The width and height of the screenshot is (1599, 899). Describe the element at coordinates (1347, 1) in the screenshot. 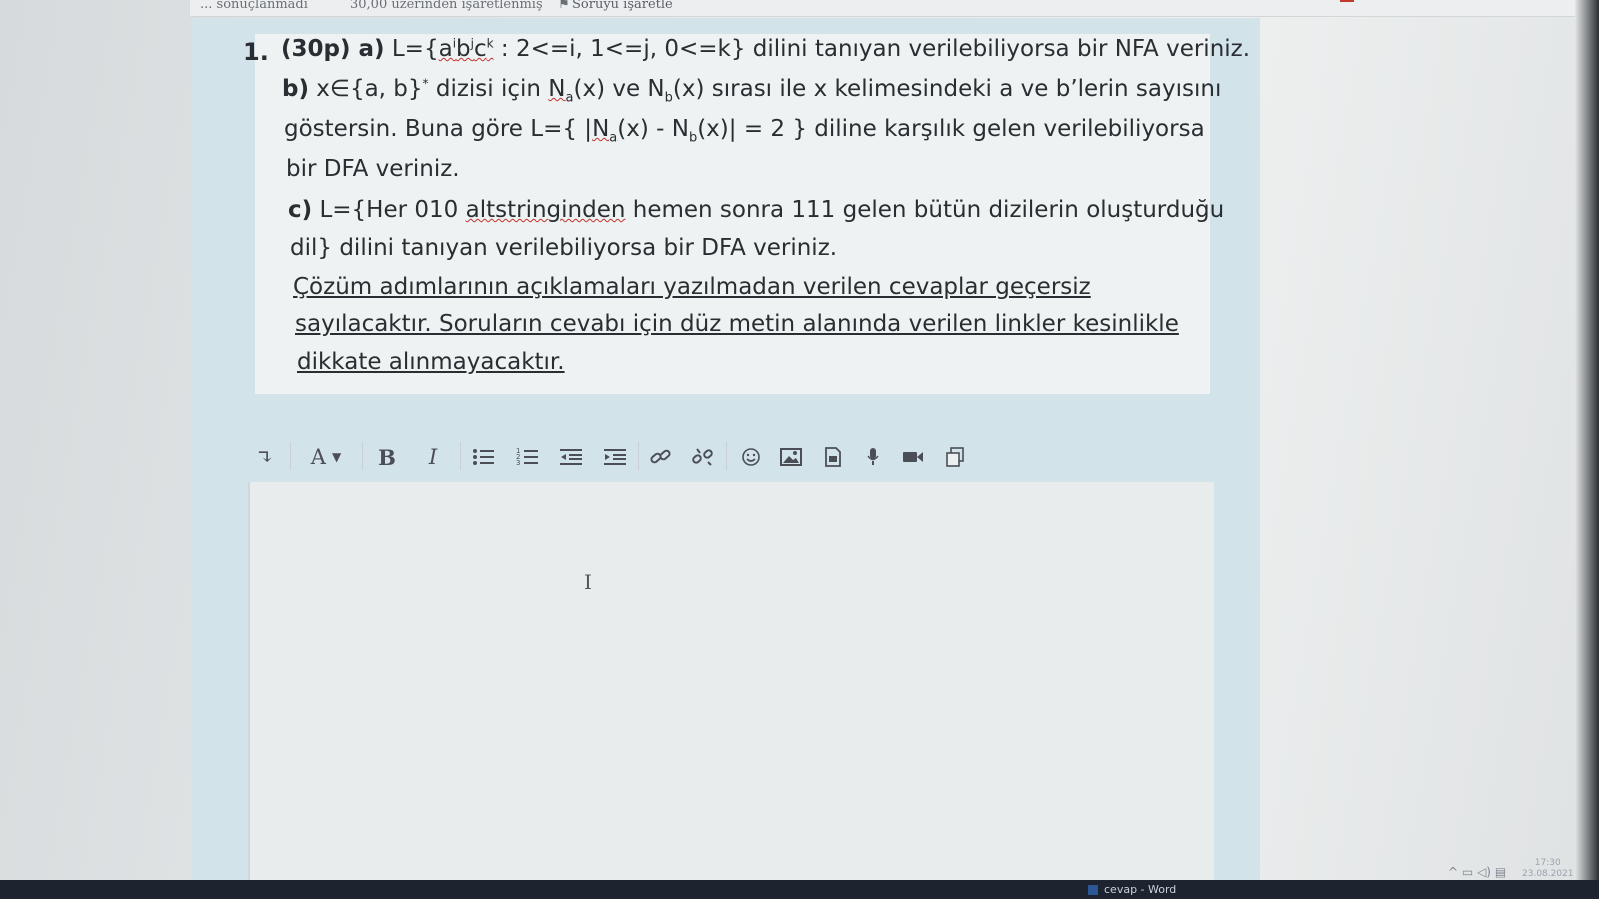

I see `red-marker` at that location.